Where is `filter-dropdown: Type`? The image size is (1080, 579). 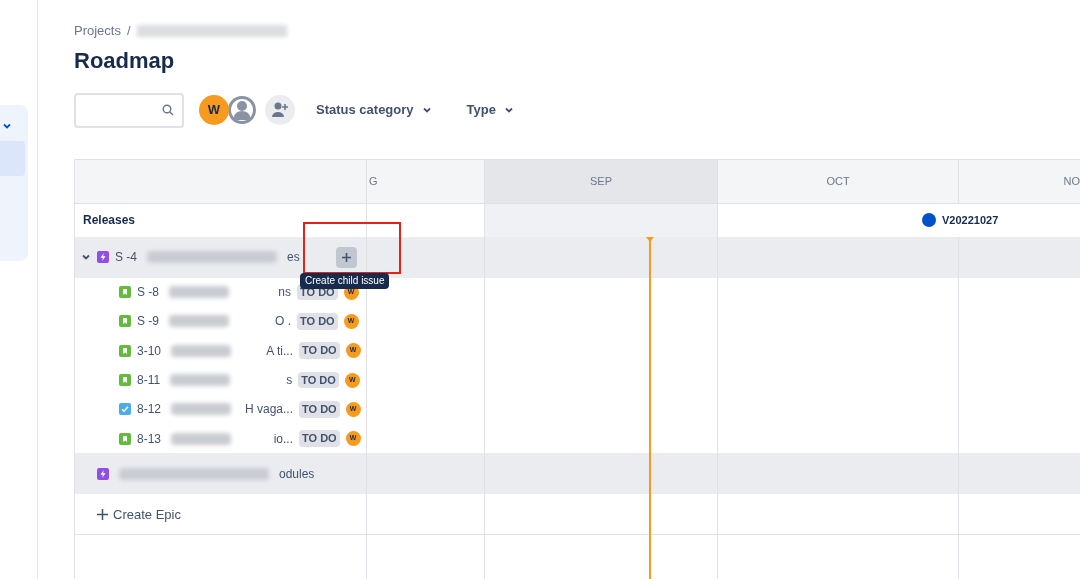 filter-dropdown: Type is located at coordinates (490, 110).